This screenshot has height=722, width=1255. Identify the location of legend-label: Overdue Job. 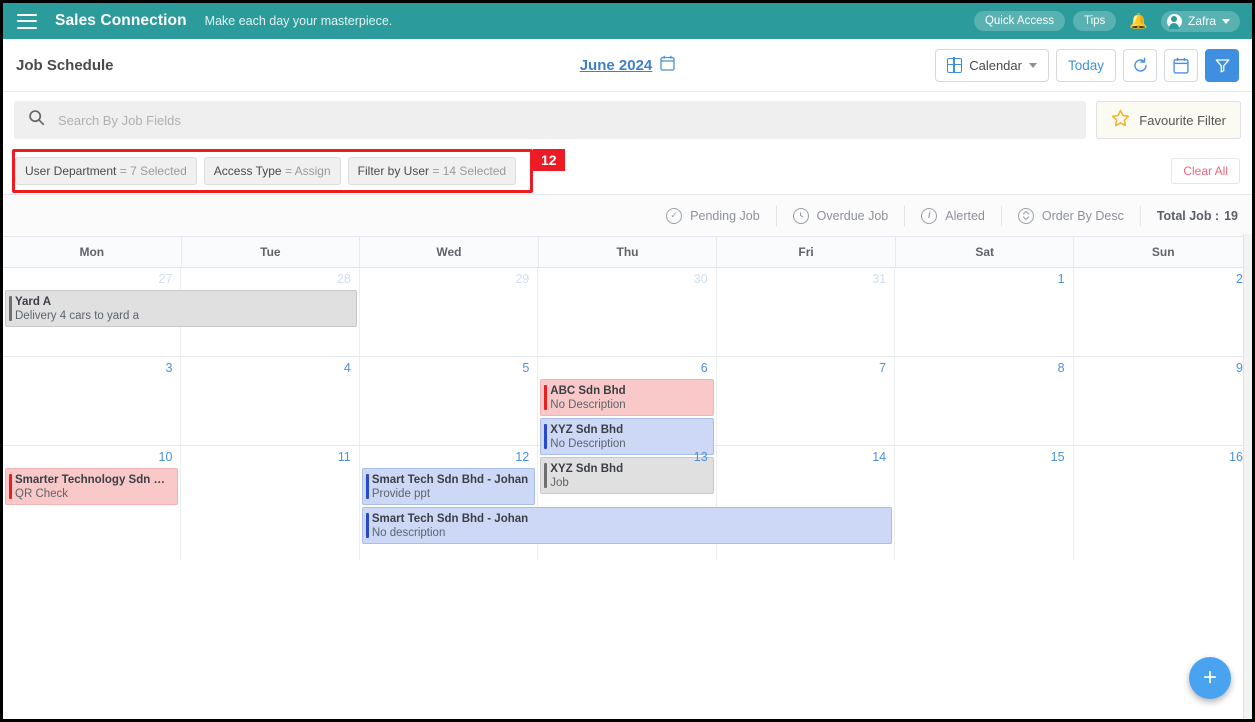
(852, 215).